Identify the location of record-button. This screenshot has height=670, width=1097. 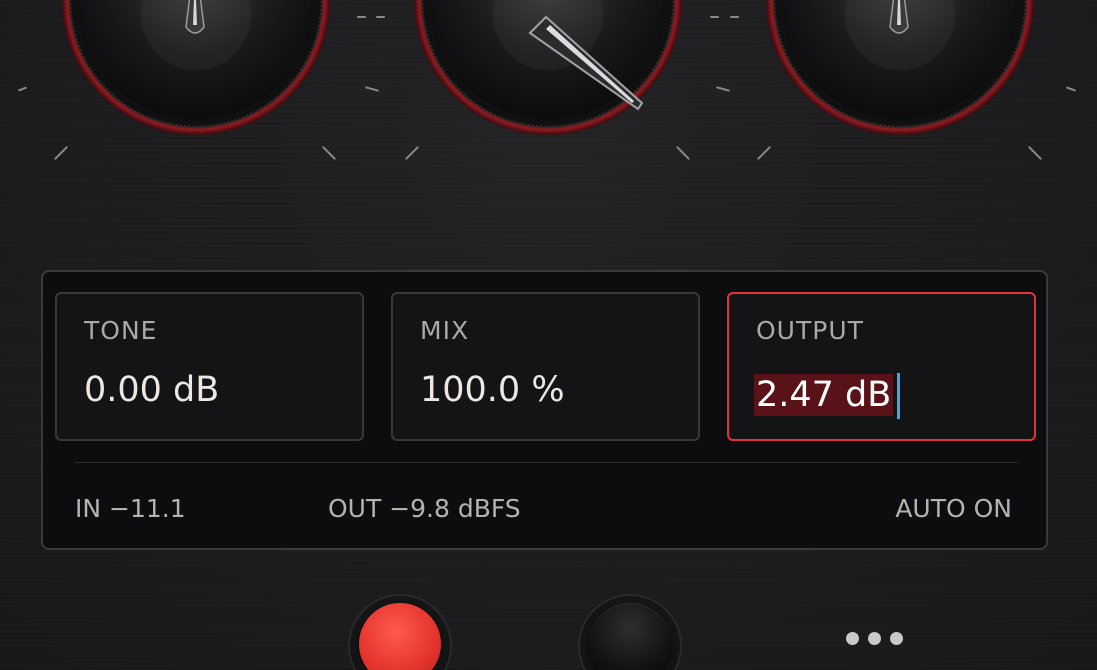
(400, 636).